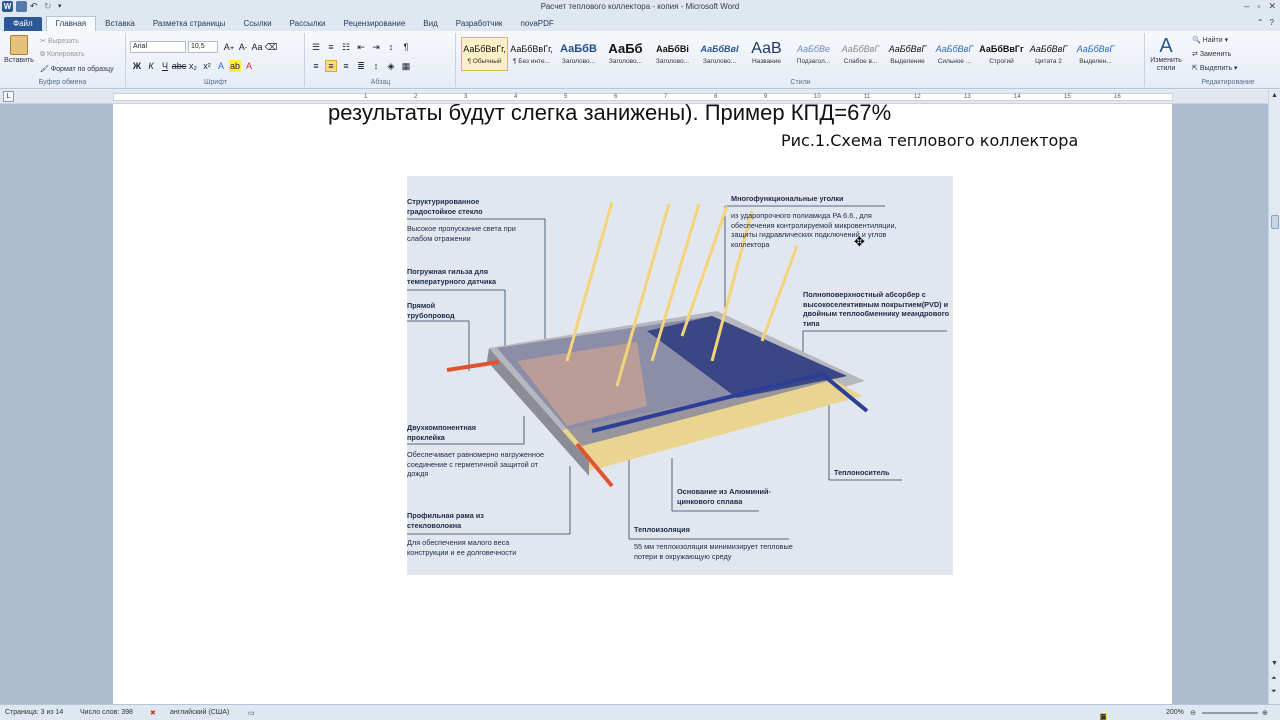 The width and height of the screenshot is (1280, 720). Describe the element at coordinates (536, 24) in the screenshot. I see `tab-novapdf: novaPDF` at that location.